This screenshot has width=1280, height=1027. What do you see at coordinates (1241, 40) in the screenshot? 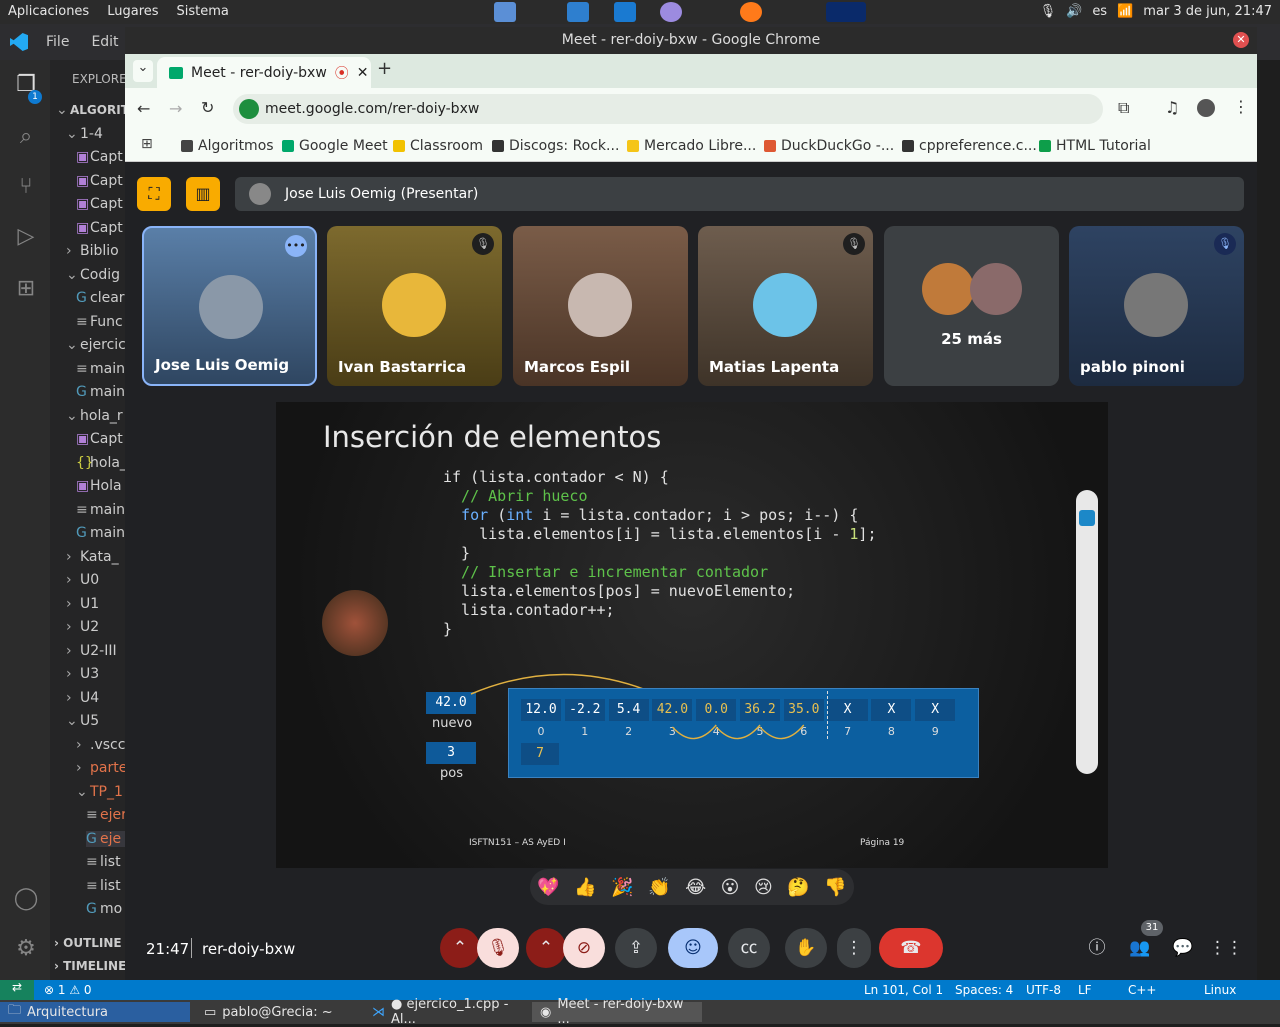
I see `window-close-icon: ✕` at bounding box center [1241, 40].